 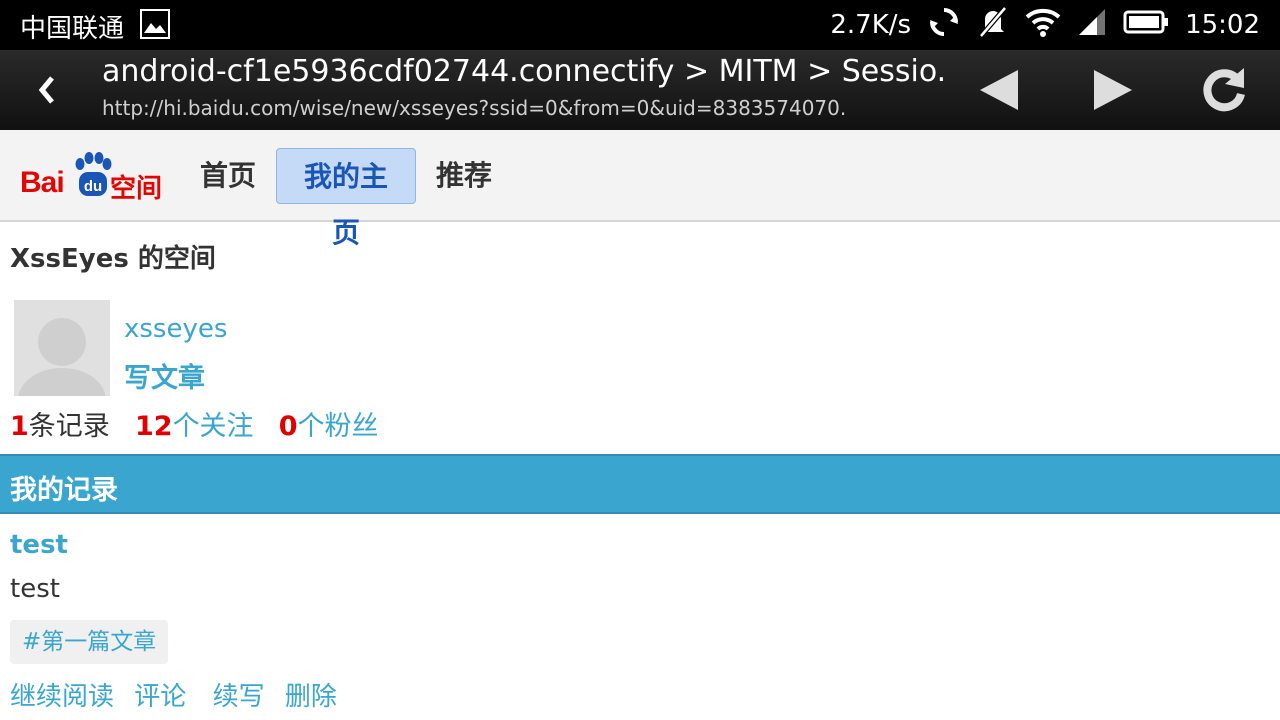 I want to click on clock: 15:02, so click(x=1222, y=25).